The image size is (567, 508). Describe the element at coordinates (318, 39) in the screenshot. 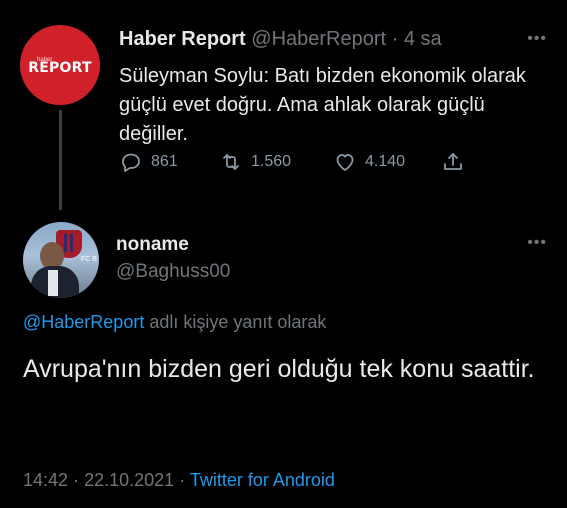

I see `parent-handle: @HaberReport` at that location.